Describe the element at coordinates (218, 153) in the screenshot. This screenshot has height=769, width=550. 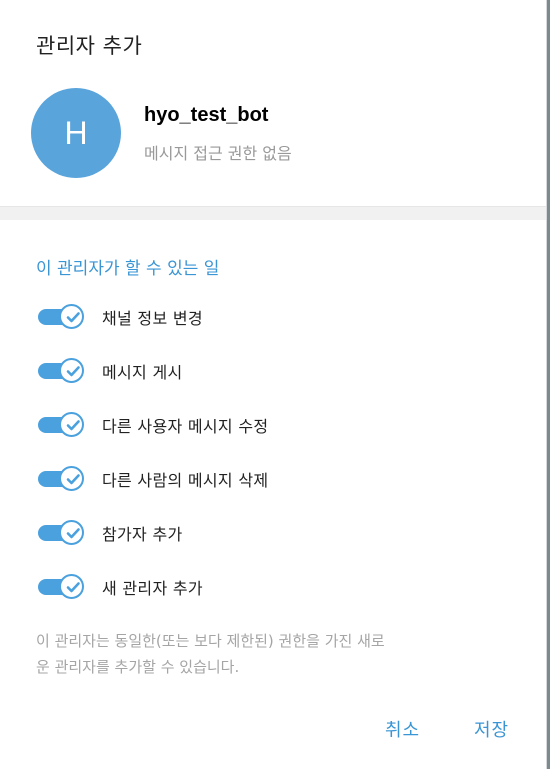
I see `bot-status: 메시지 접근 권한 없음` at that location.